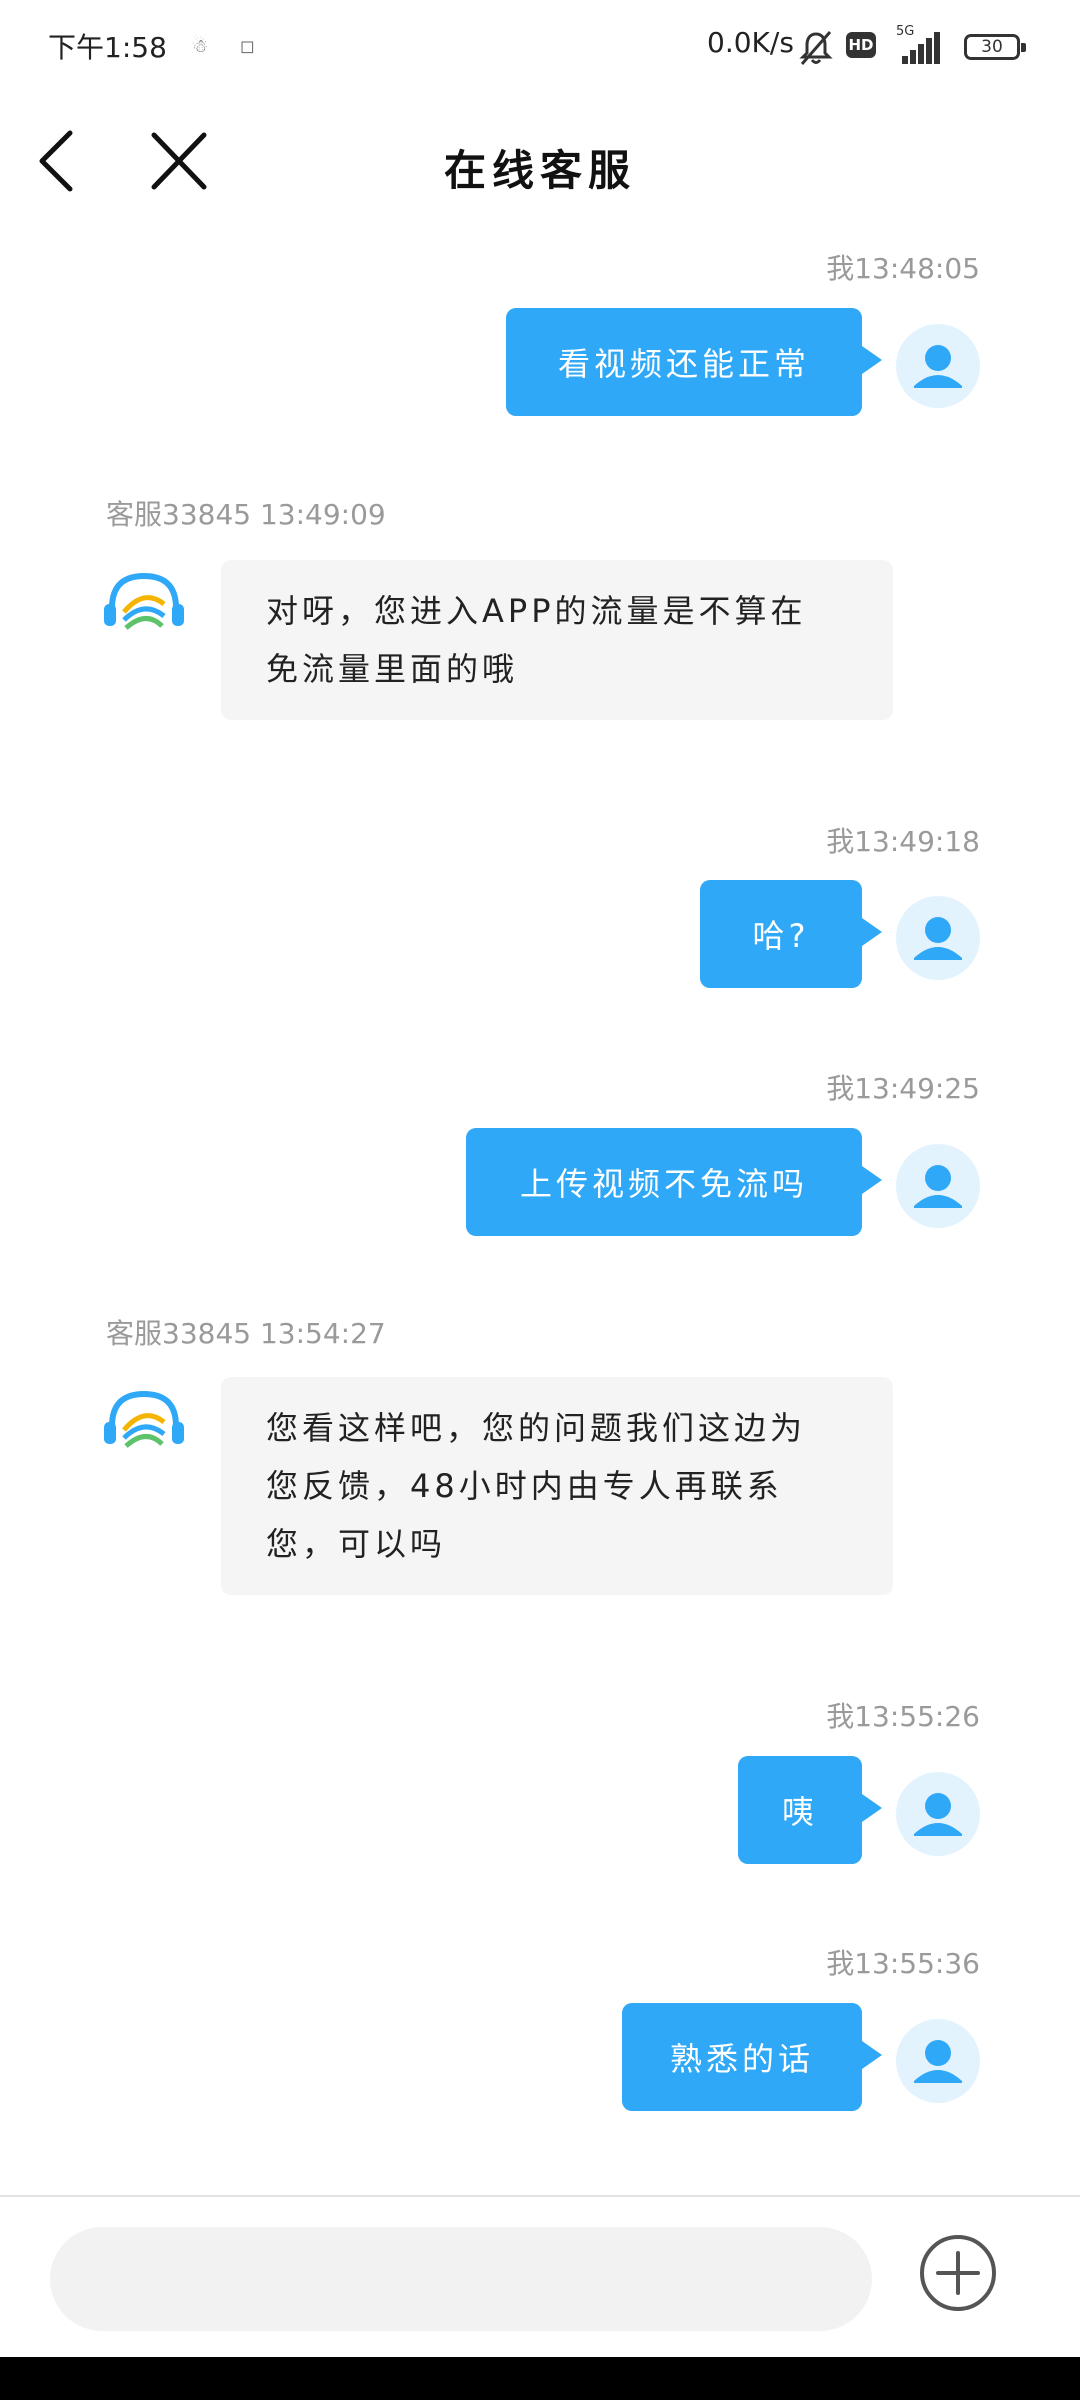 This screenshot has width=1080, height=2400. Describe the element at coordinates (524, 1486) in the screenshot. I see `message-text-line: 您反馈，48小时内由专人再联系` at that location.